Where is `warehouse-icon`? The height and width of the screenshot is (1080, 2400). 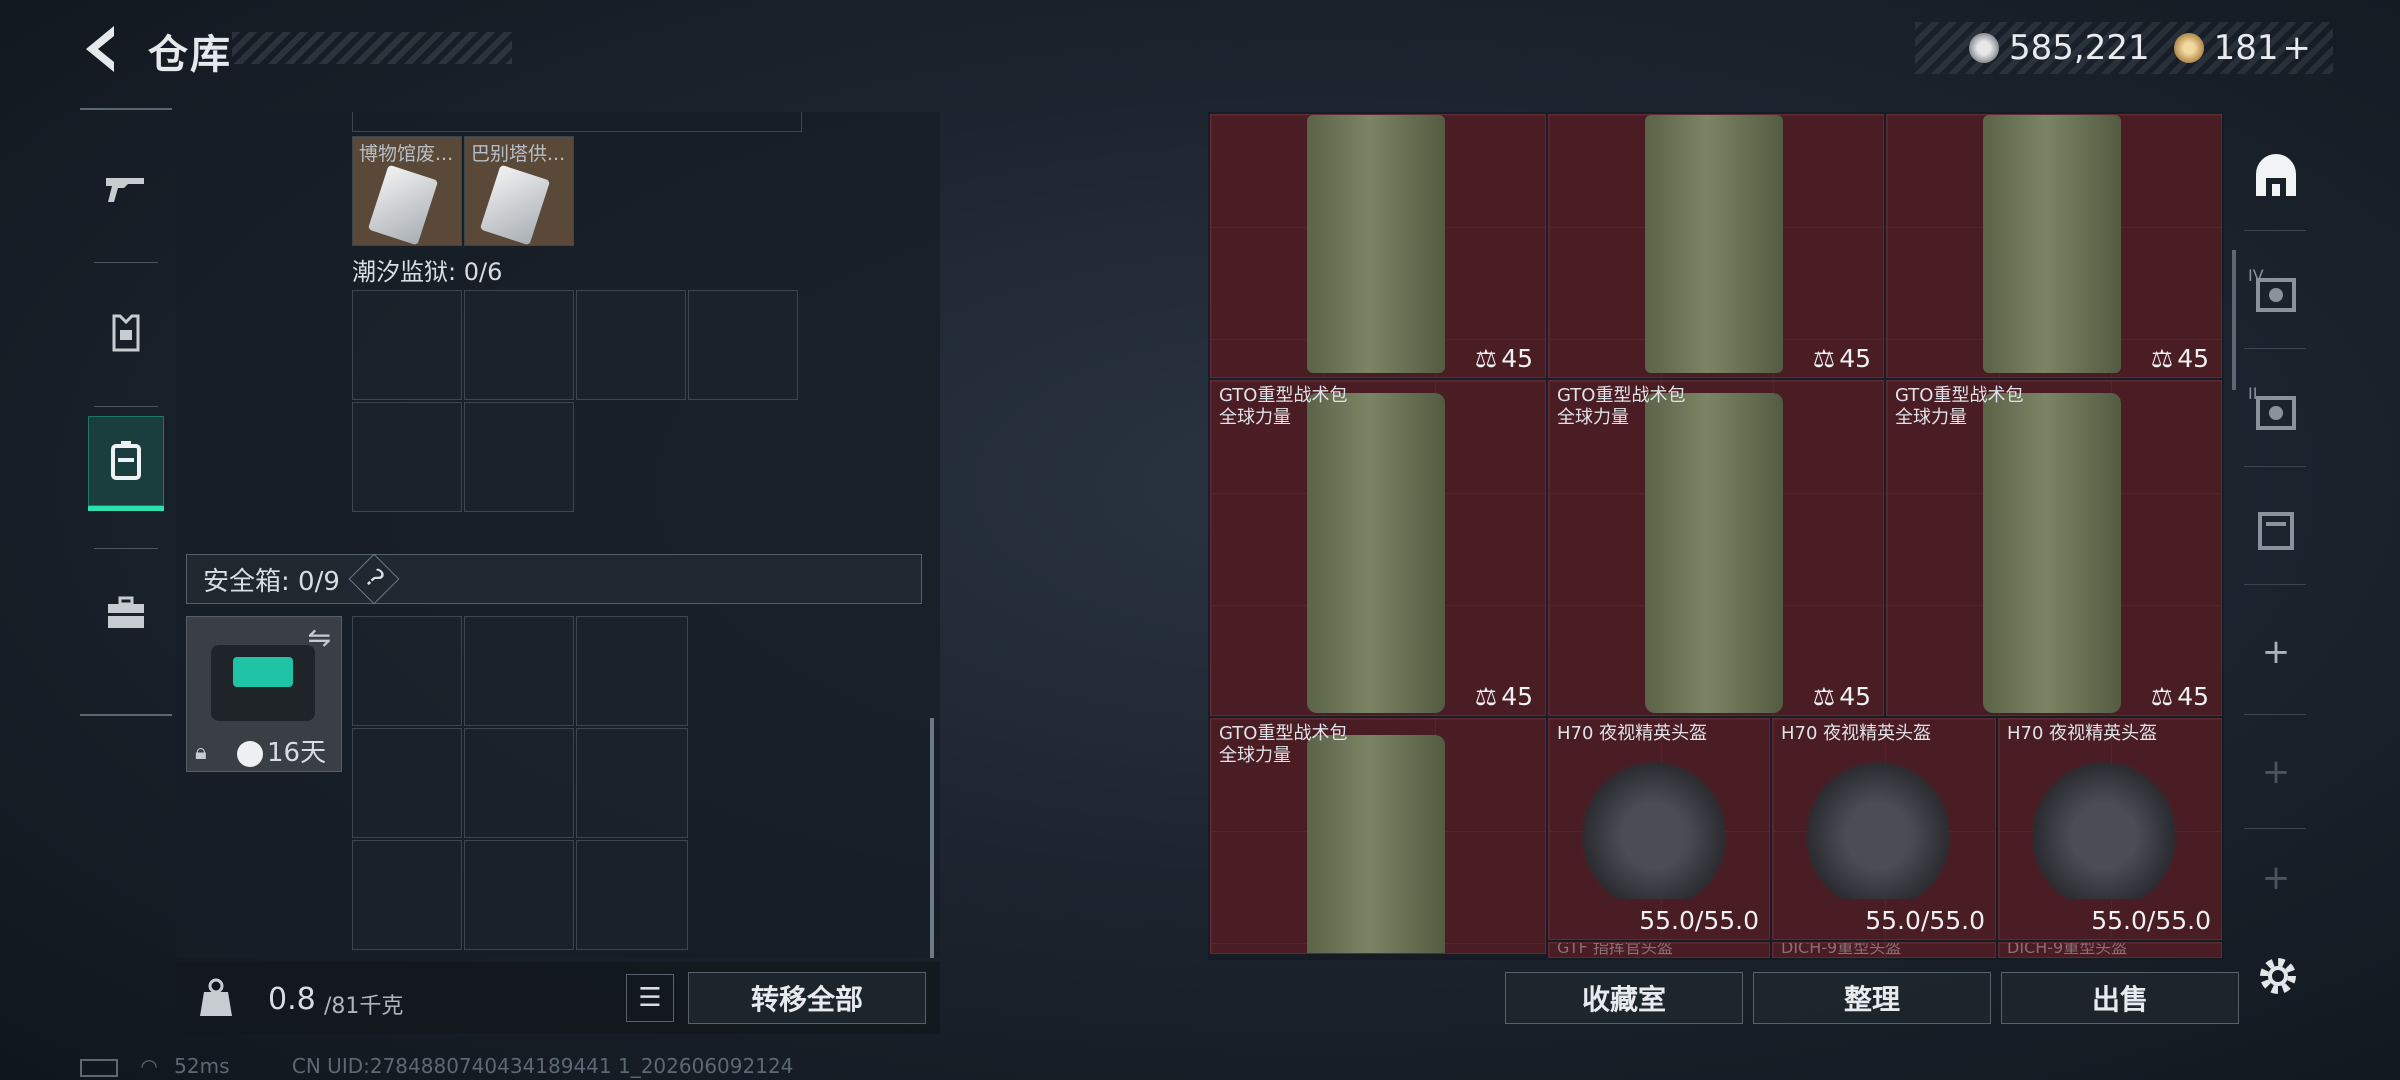 warehouse-icon is located at coordinates (2276, 175).